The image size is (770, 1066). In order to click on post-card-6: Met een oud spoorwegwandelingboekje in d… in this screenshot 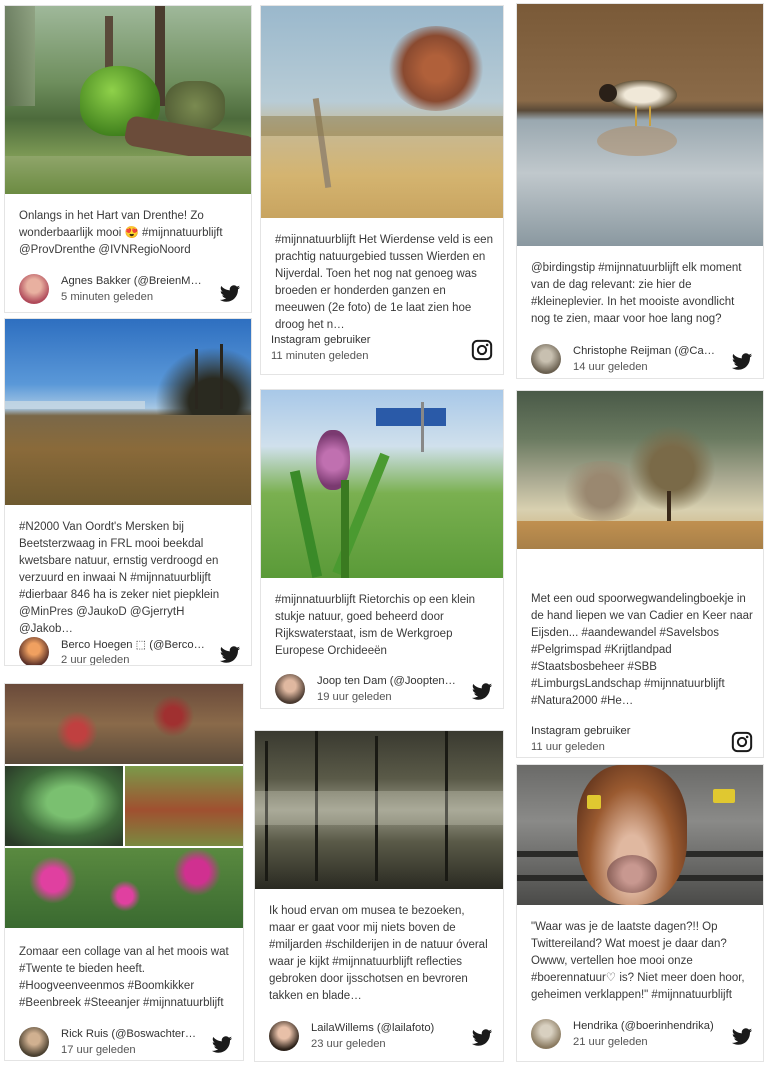, I will do `click(640, 574)`.